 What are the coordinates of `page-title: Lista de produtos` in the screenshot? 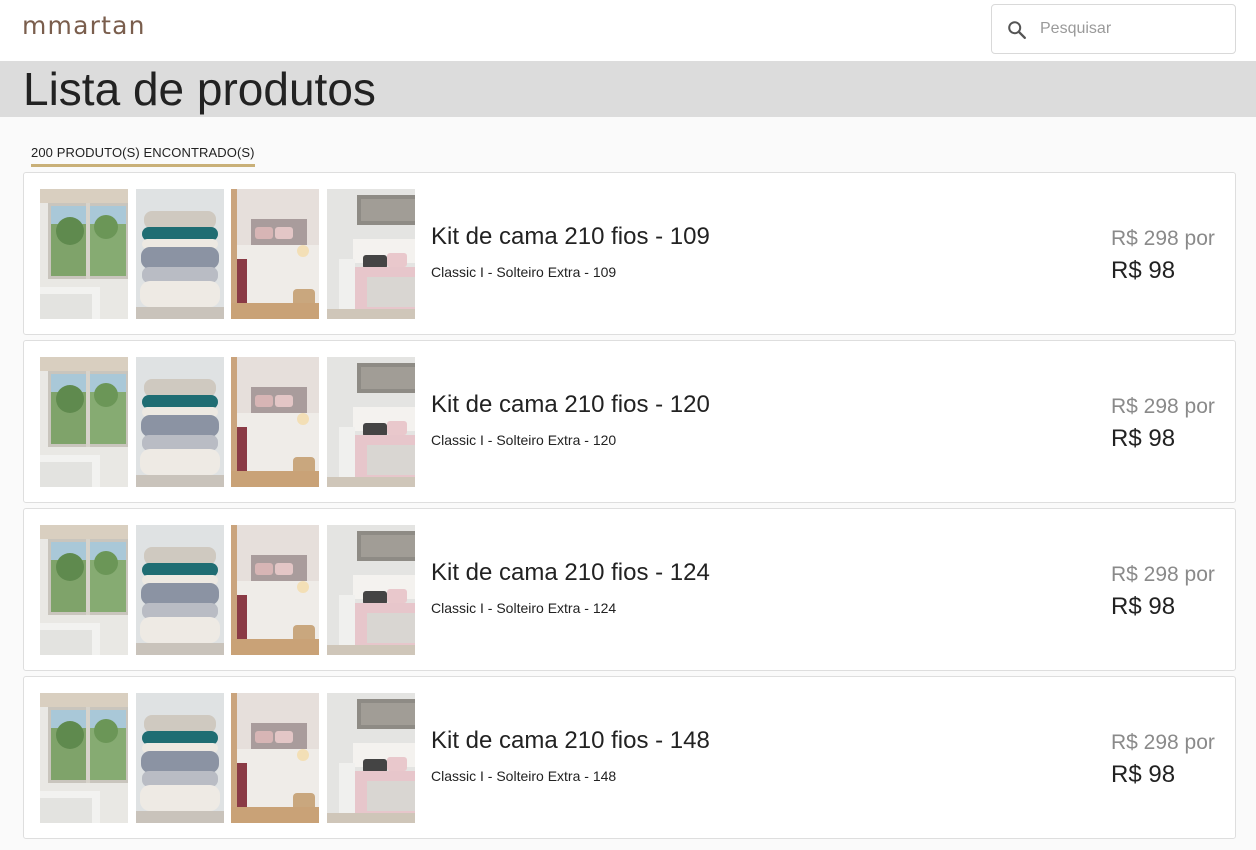 It's located at (199, 89).